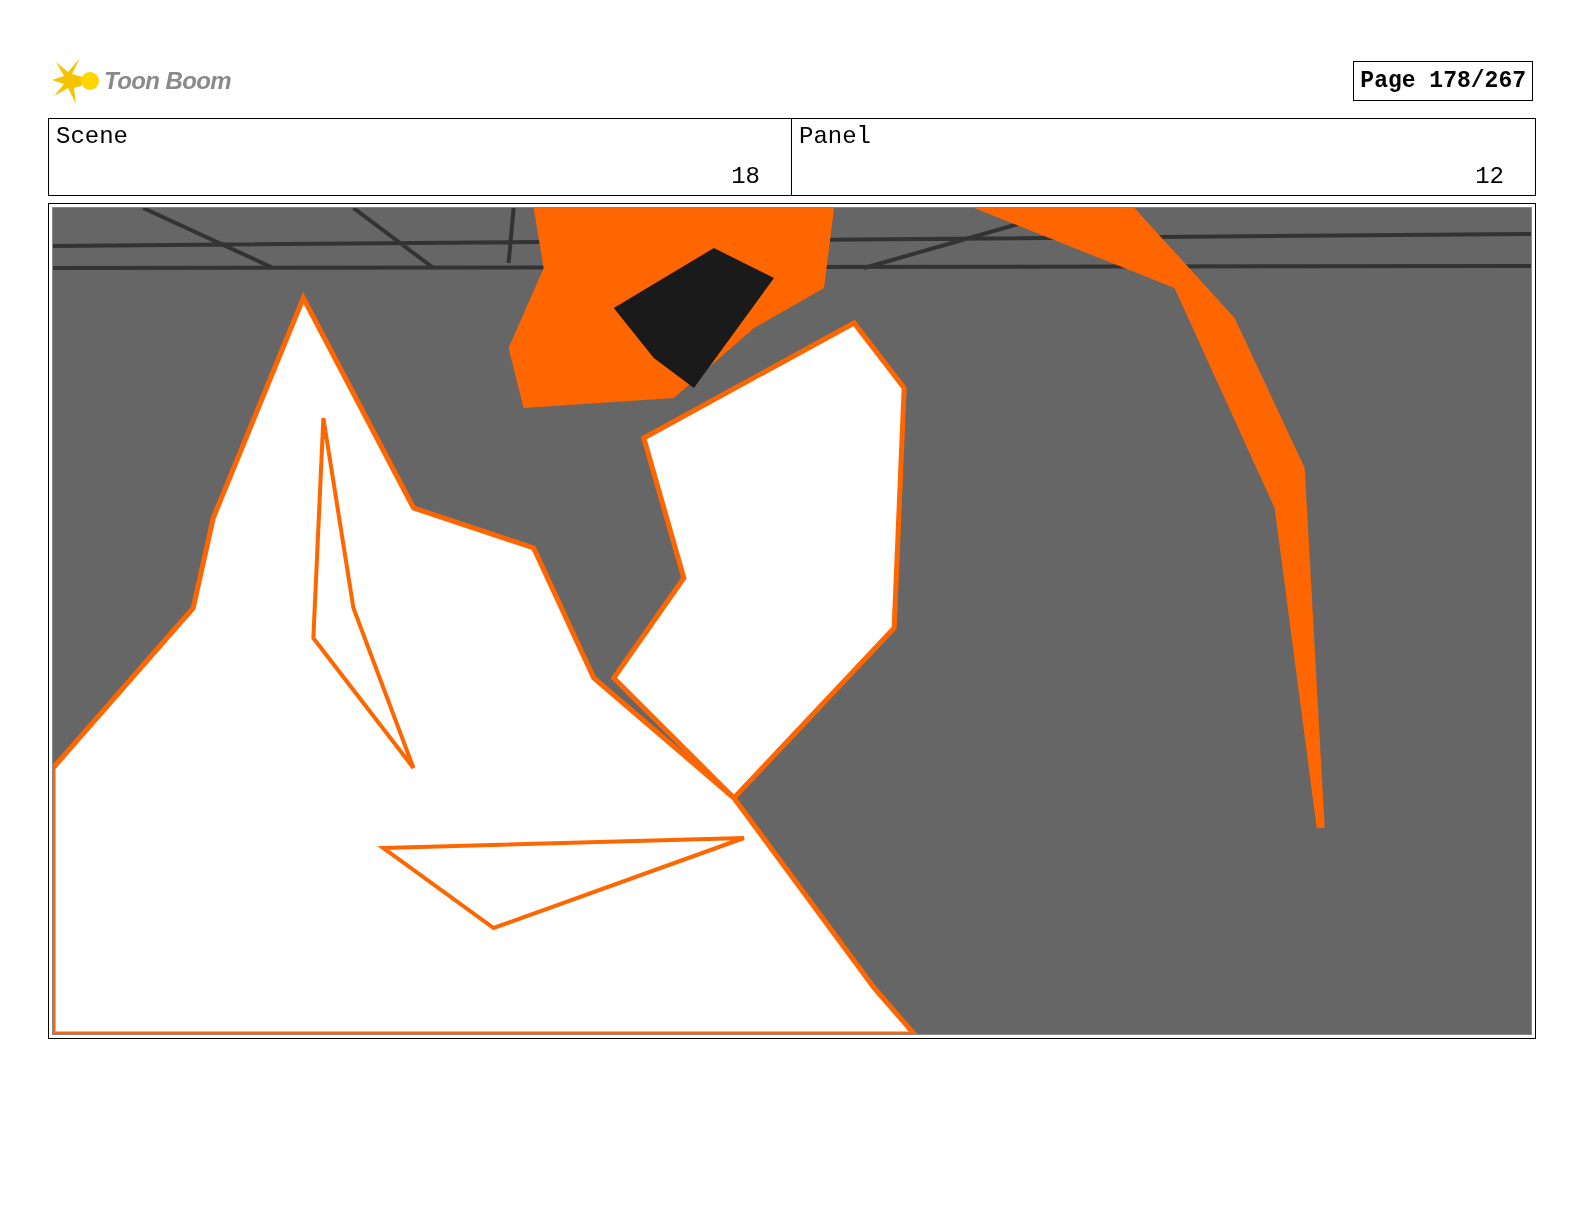  I want to click on field-label: Panel, so click(835, 137).